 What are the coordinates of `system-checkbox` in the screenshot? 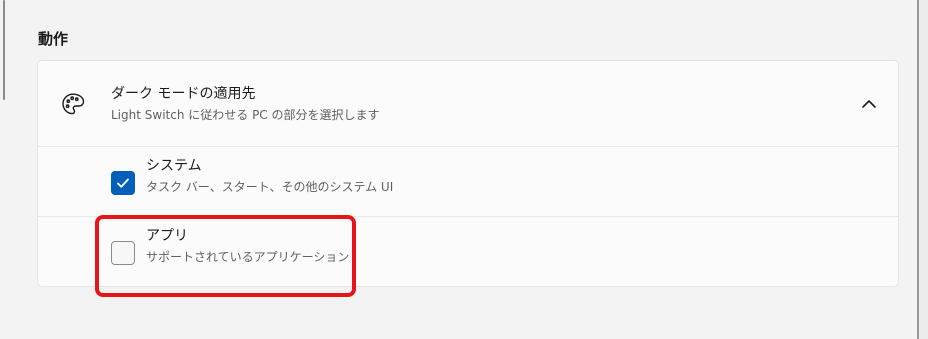 It's located at (123, 183).